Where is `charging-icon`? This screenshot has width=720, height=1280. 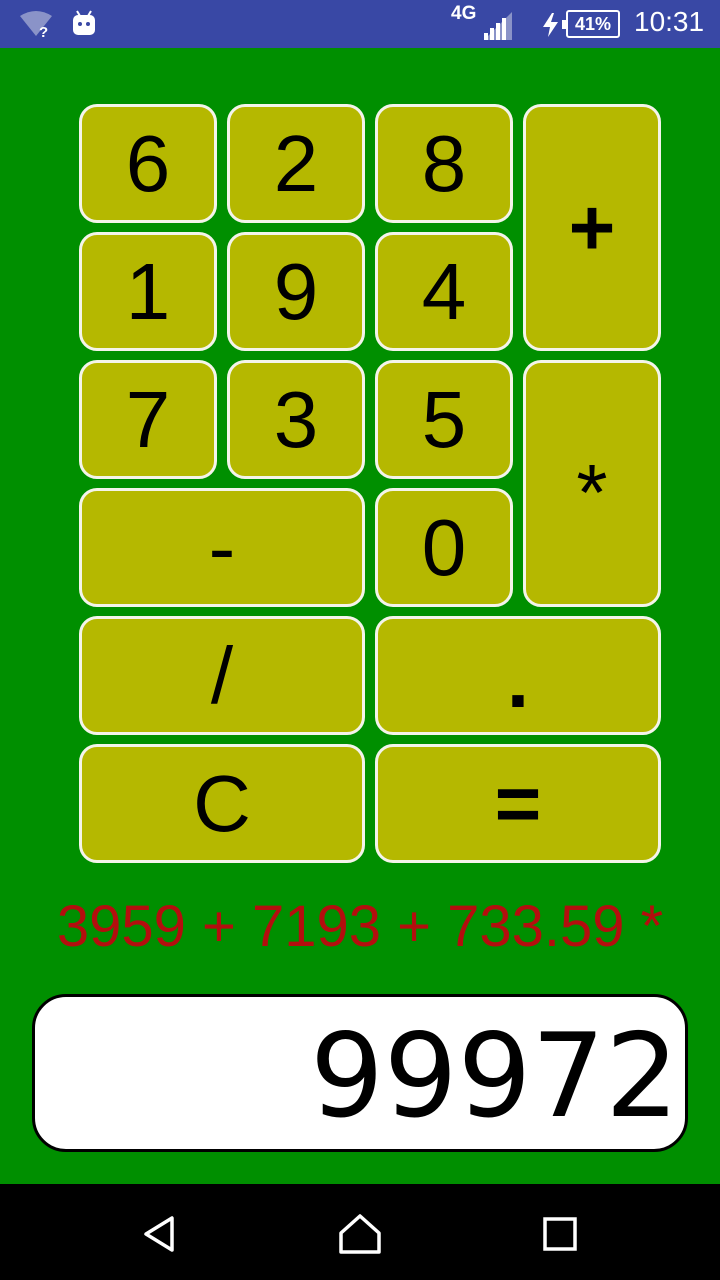
charging-icon is located at coordinates (551, 27).